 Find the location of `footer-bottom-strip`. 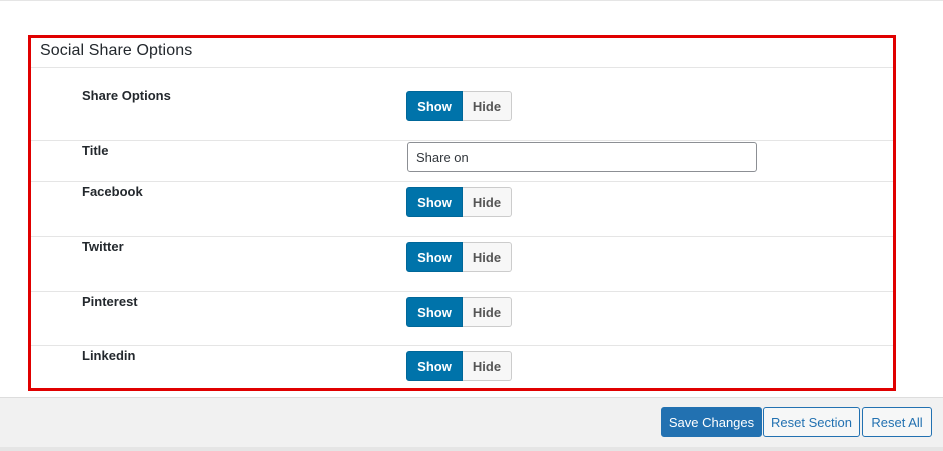

footer-bottom-strip is located at coordinates (471, 449).